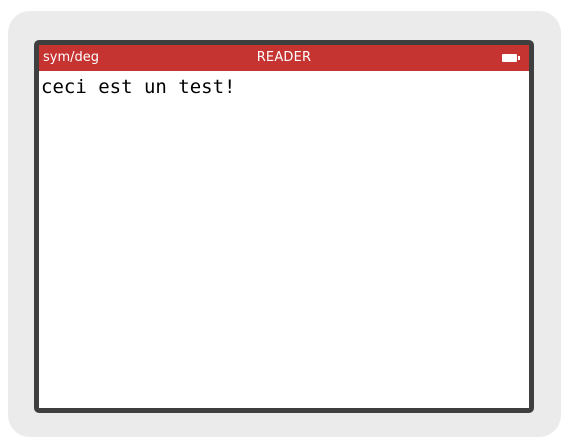 The image size is (573, 446). I want to click on app-title: READER, so click(284, 57).